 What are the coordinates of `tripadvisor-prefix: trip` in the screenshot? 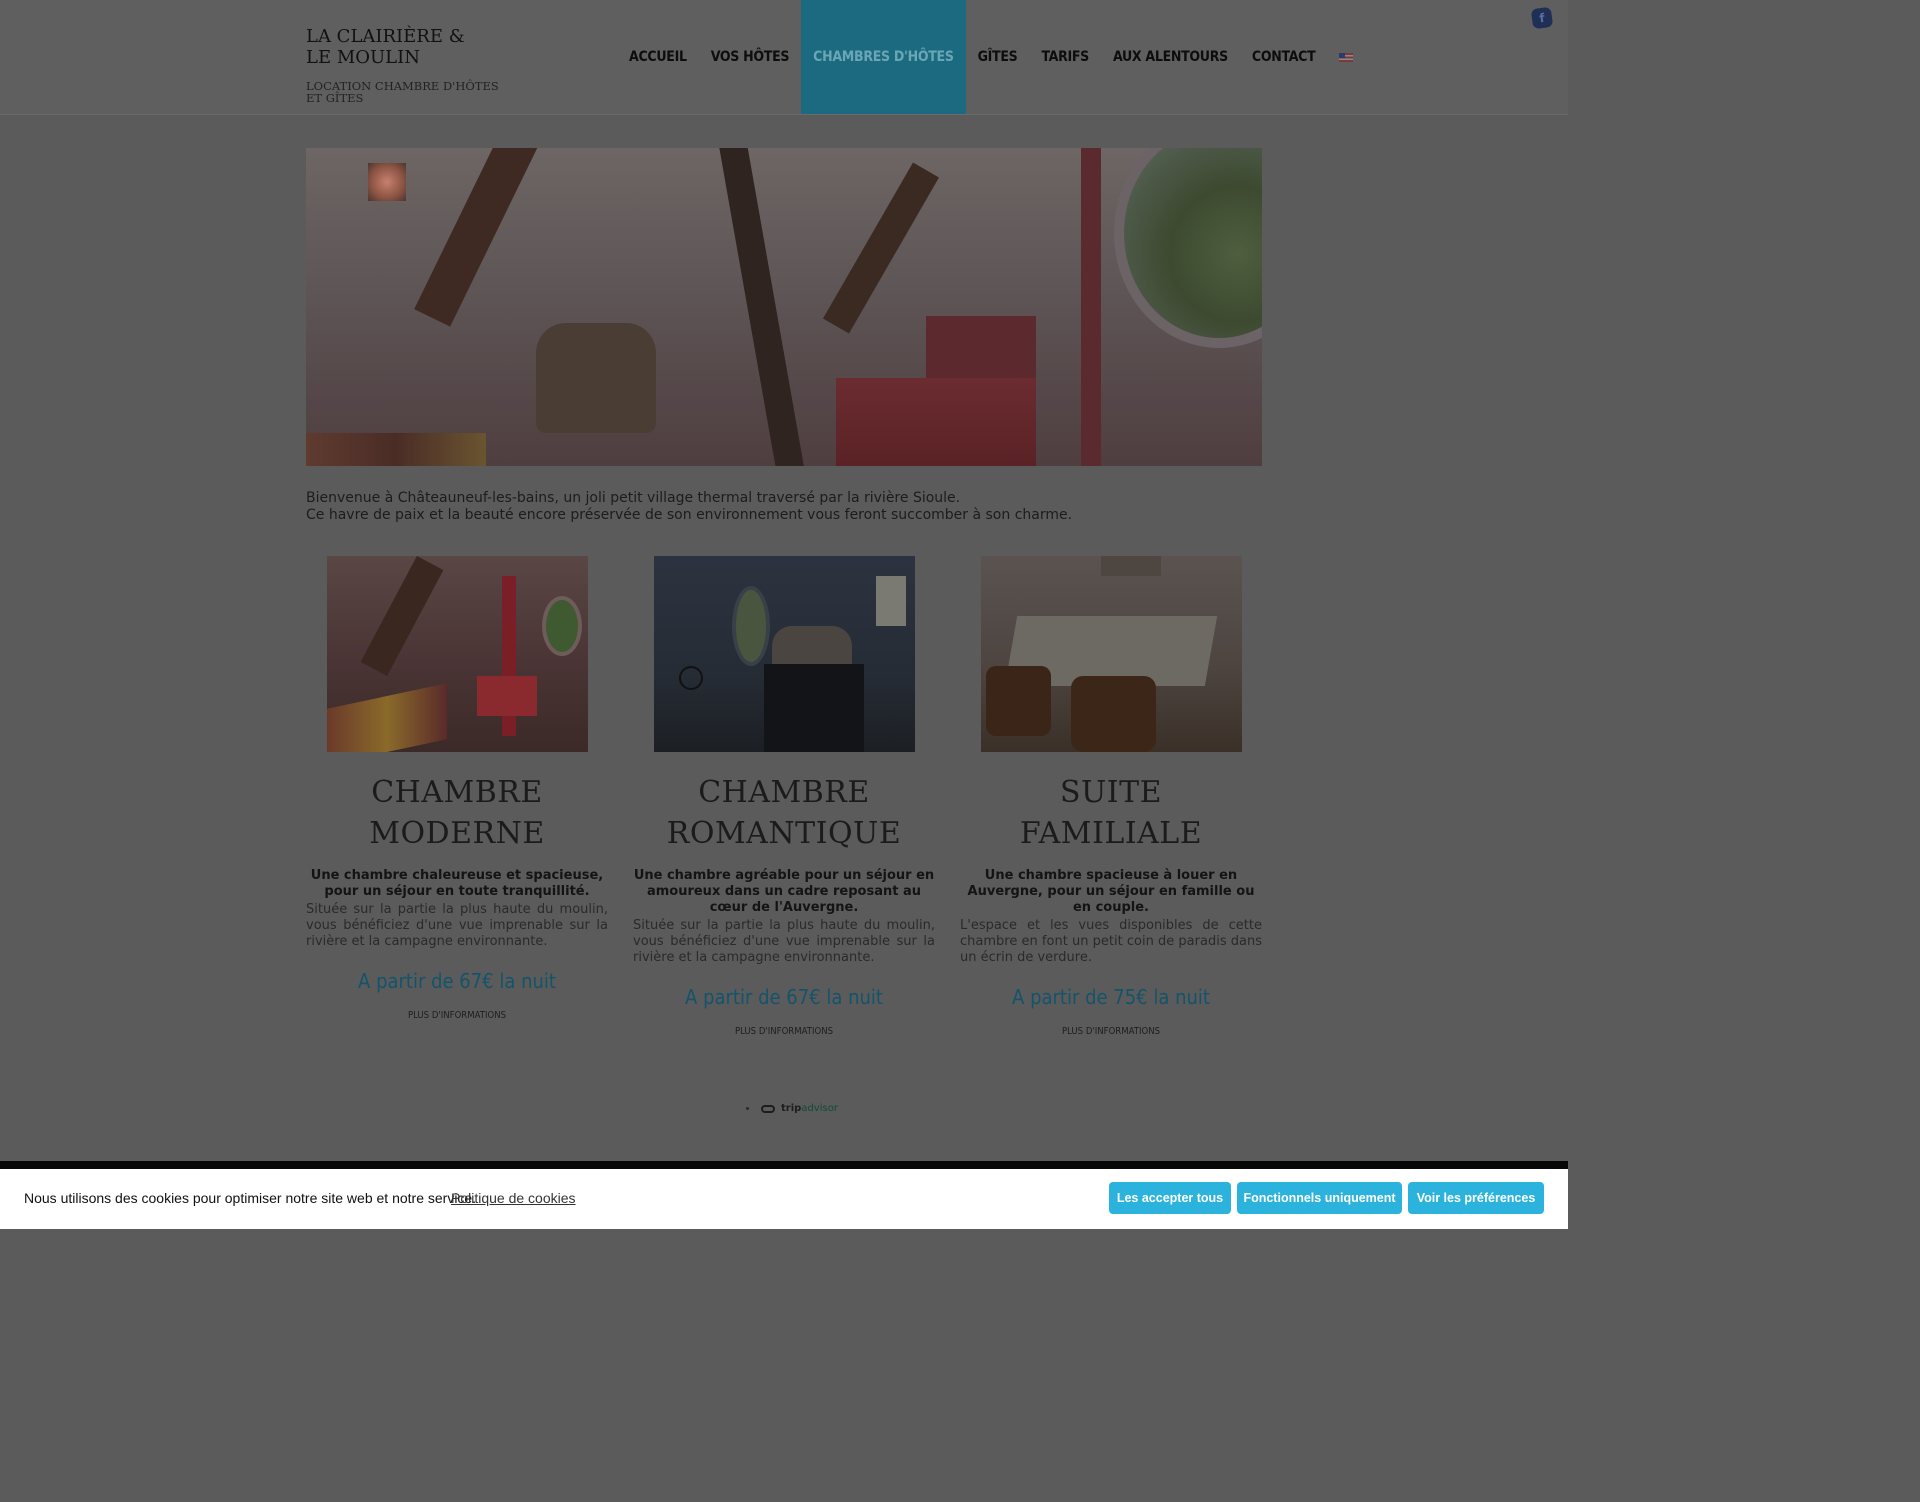 It's located at (791, 1108).